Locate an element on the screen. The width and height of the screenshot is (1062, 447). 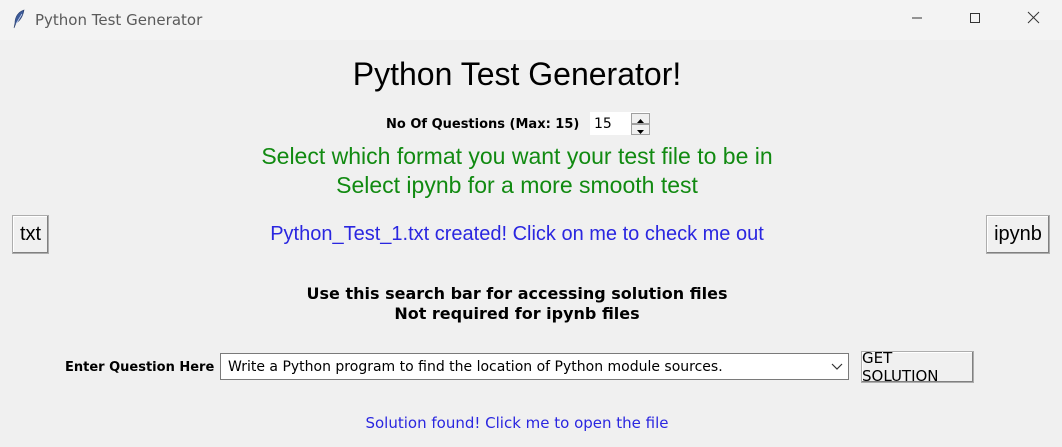
close-button is located at coordinates (1033, 20).